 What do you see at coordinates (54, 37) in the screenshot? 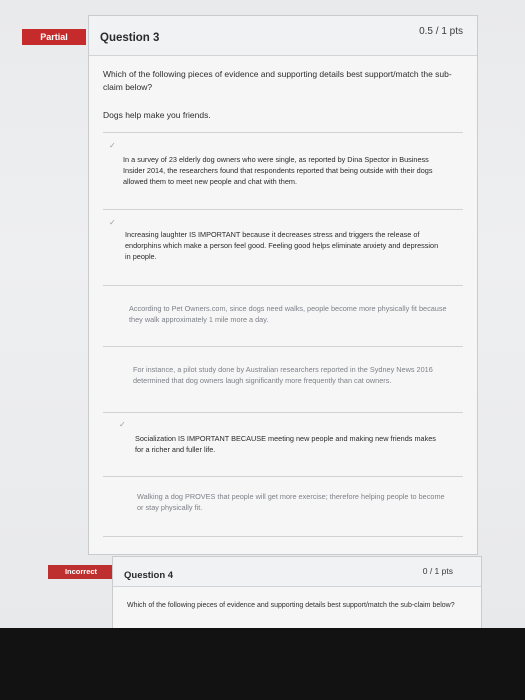
I see `partial-badge: Partial` at bounding box center [54, 37].